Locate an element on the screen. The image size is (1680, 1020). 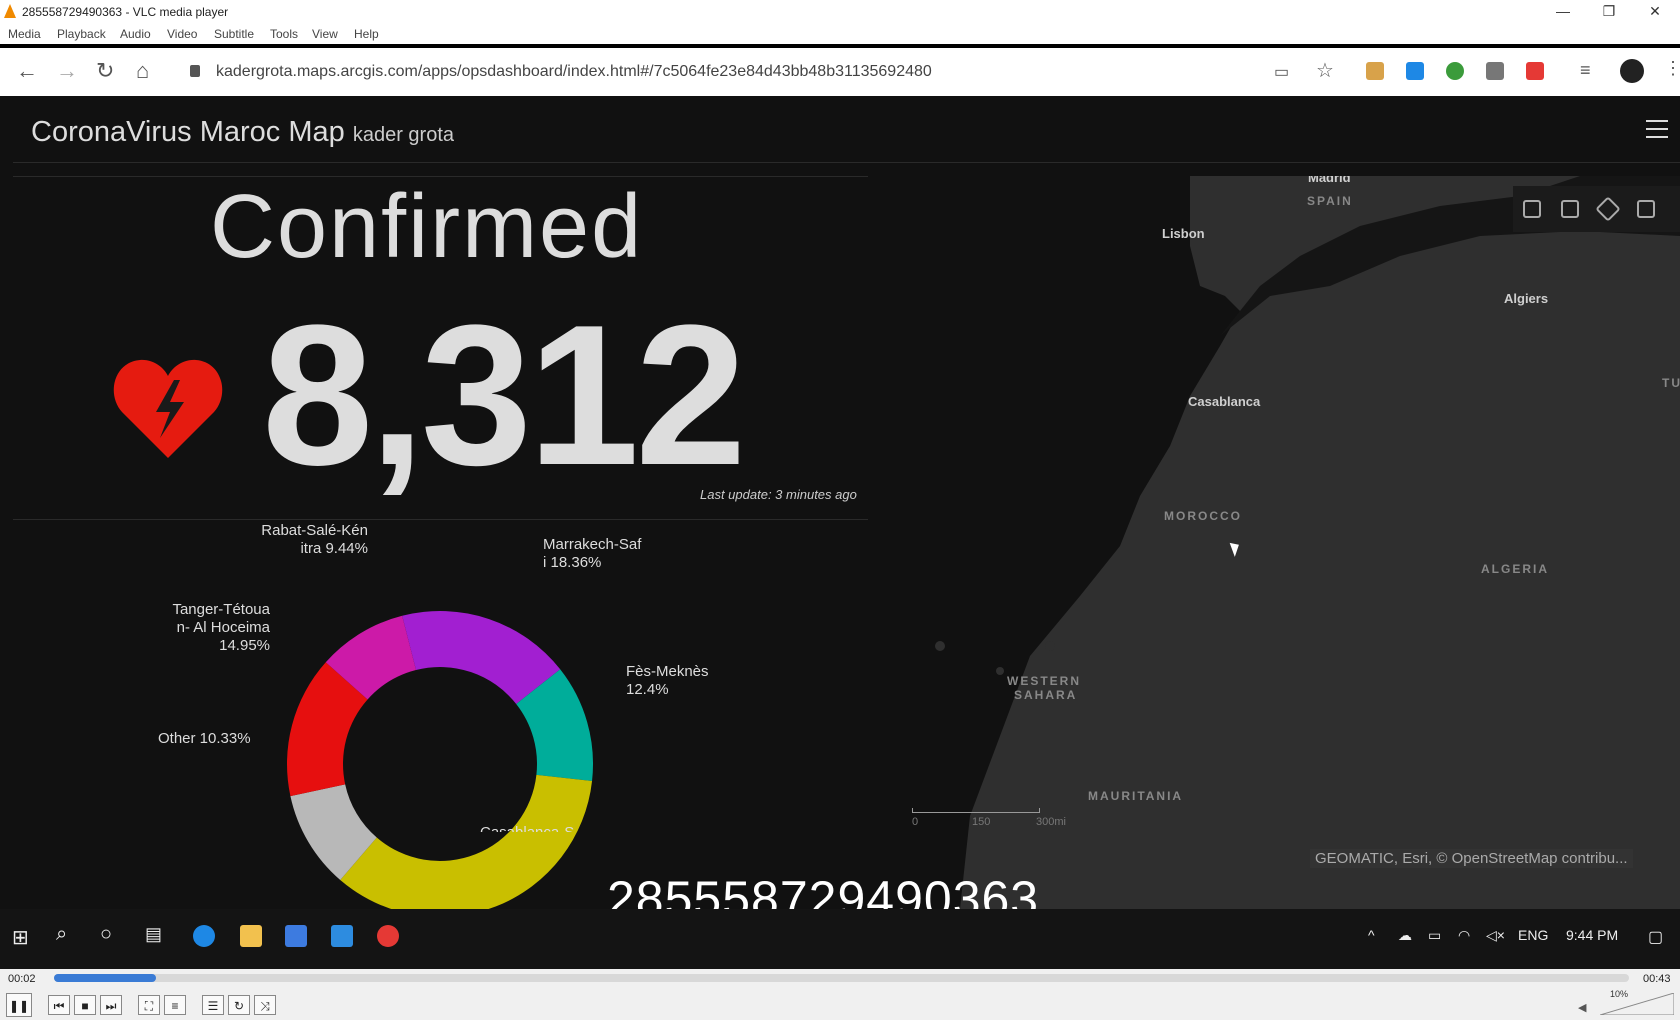
seek-bar is located at coordinates (841, 978).